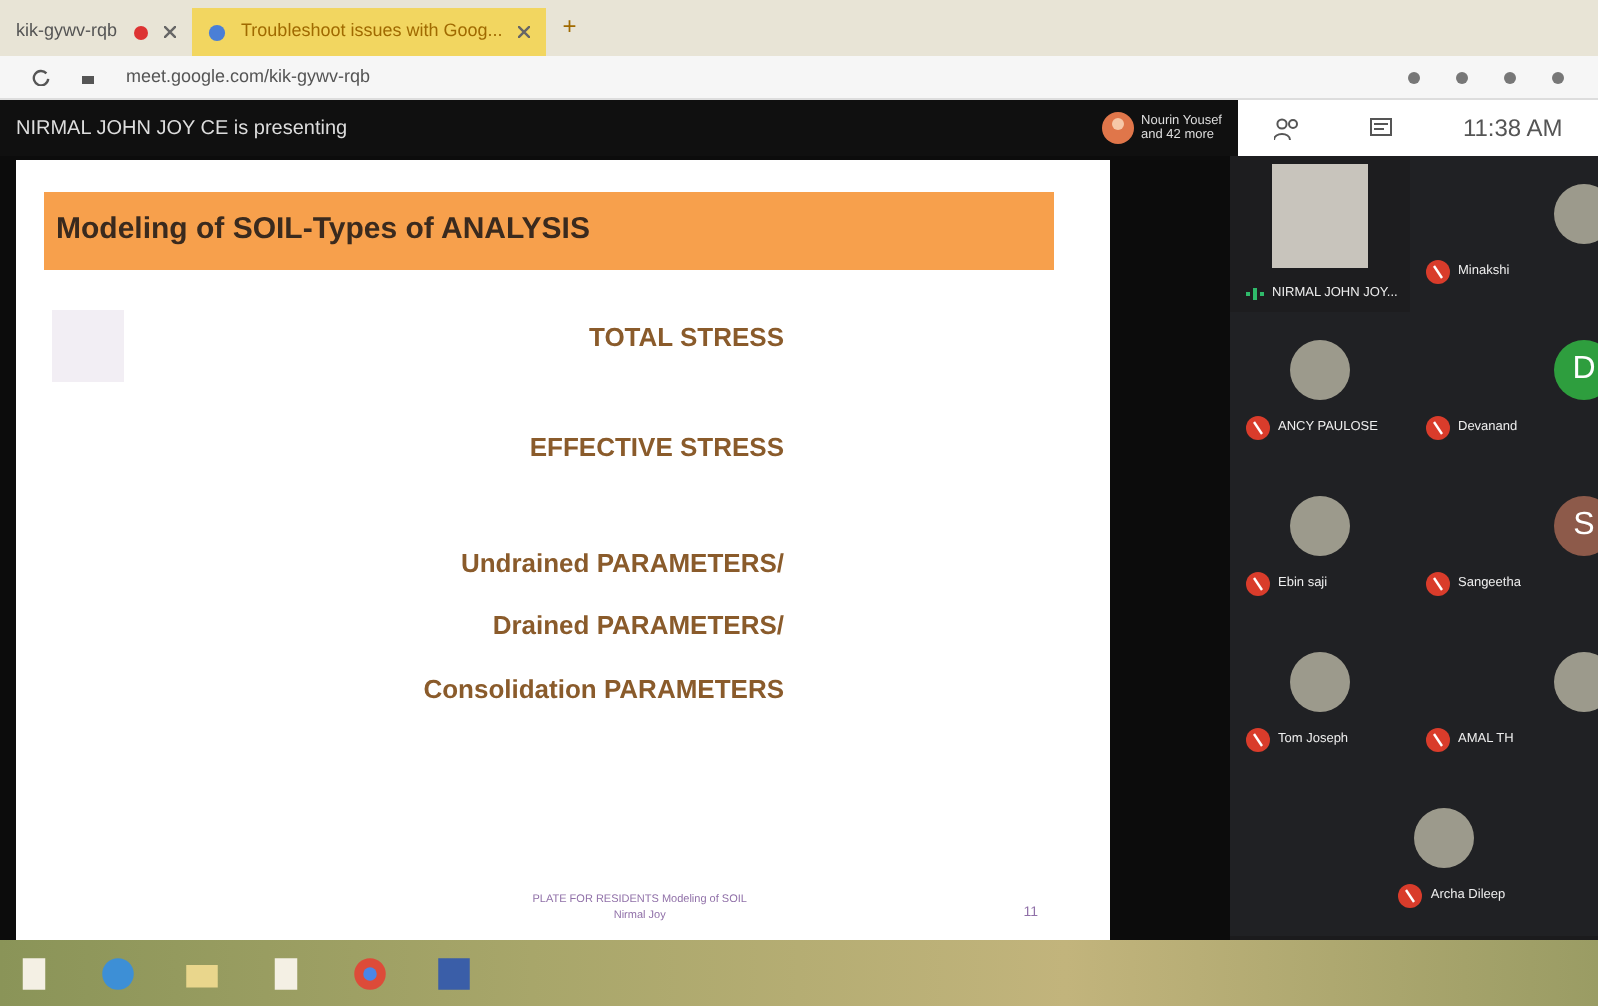 Image resolution: width=1598 pixels, height=1006 pixels. What do you see at coordinates (1576, 526) in the screenshot?
I see `avatar-letter: S` at bounding box center [1576, 526].